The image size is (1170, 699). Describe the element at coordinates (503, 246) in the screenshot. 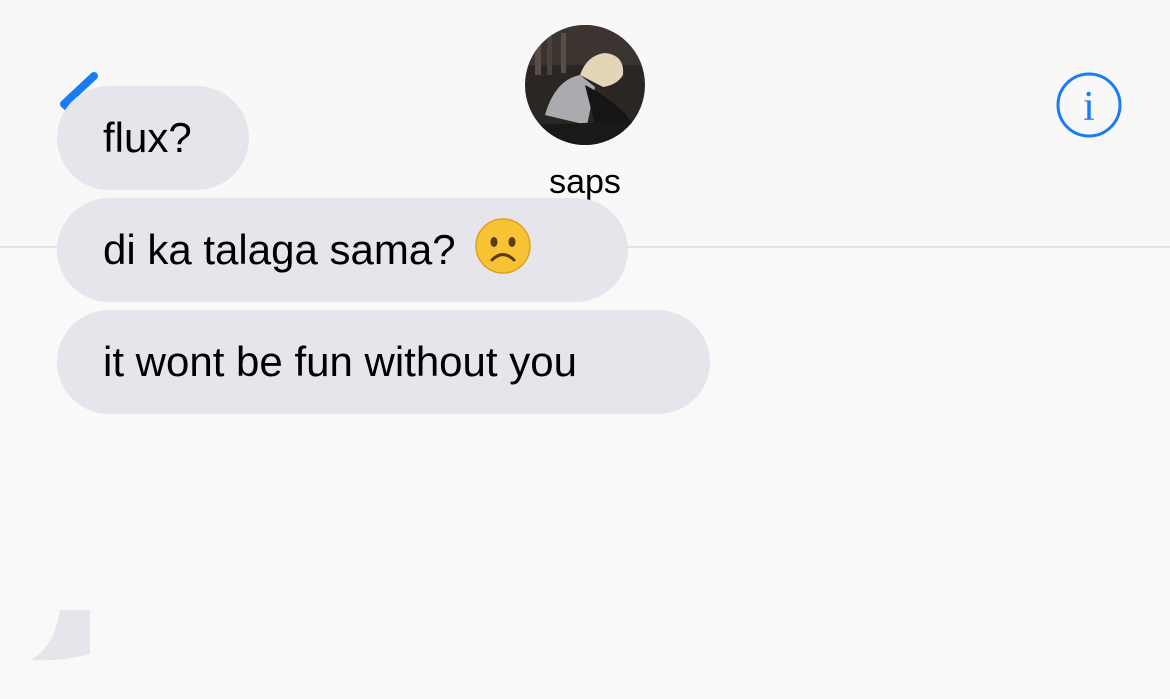

I see `frowning-face-emoji` at that location.